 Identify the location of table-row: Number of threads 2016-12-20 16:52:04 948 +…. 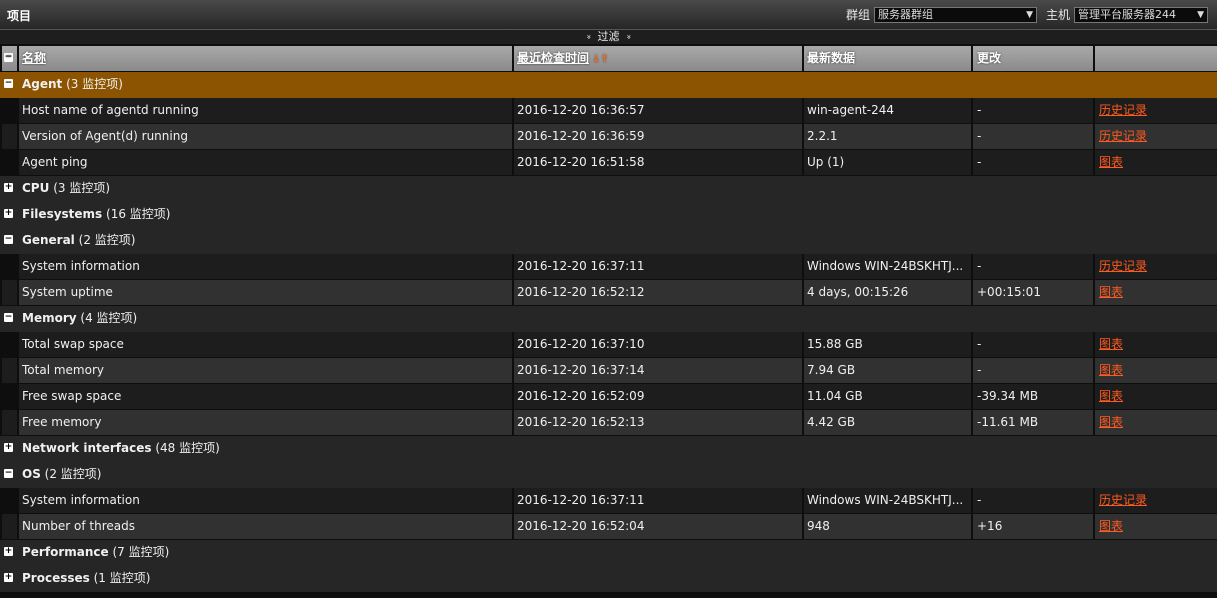
(608, 527).